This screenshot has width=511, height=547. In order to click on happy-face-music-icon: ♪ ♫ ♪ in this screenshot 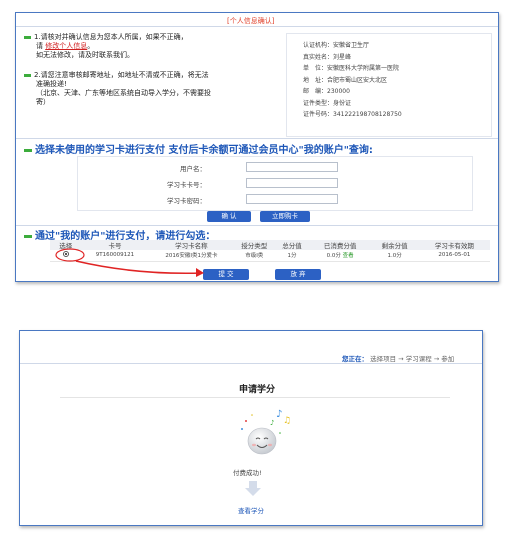, I will do `click(266, 432)`.